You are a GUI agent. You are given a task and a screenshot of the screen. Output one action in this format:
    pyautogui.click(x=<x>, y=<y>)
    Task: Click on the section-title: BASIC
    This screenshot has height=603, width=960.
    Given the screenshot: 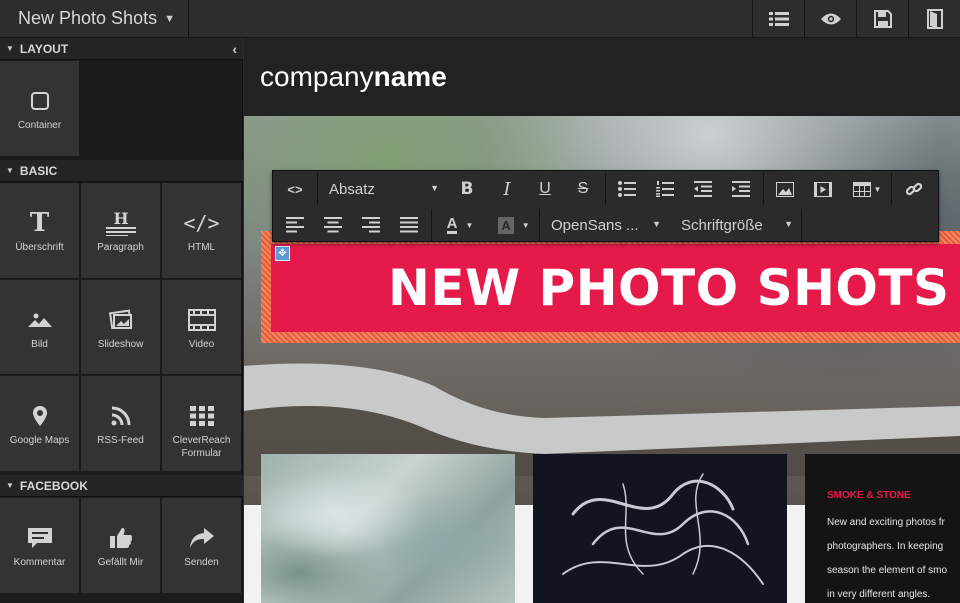 What is the action you would take?
    pyautogui.click(x=38, y=170)
    